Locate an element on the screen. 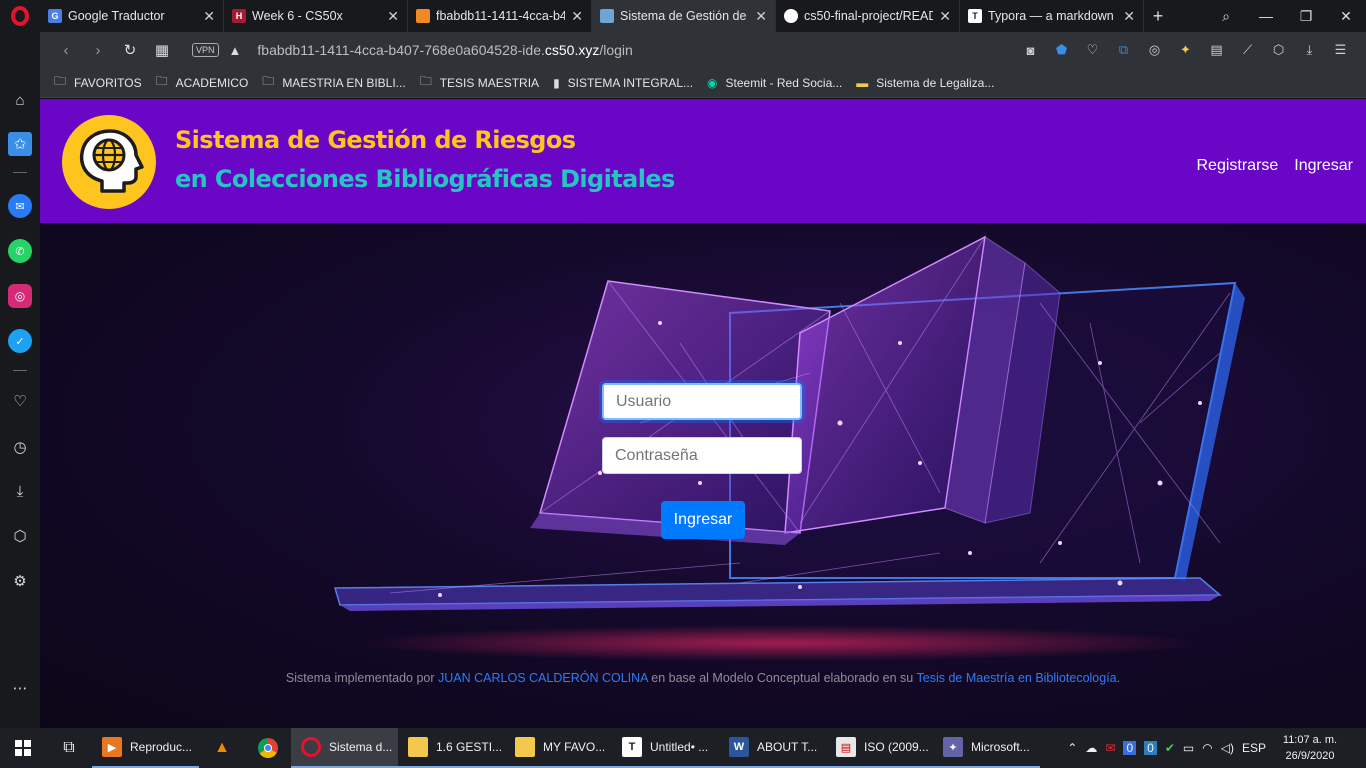 Image resolution: width=1366 pixels, height=768 pixels. app-0-icon: 0 is located at coordinates (1130, 748).